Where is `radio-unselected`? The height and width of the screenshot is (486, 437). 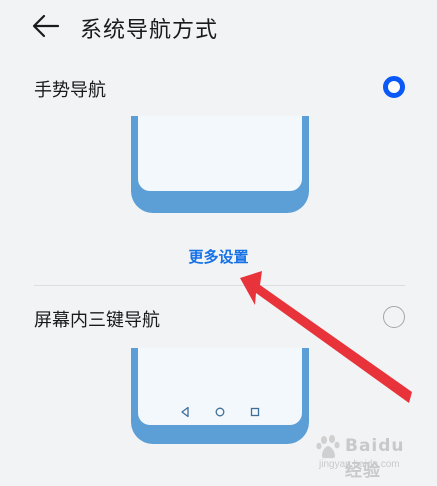 radio-unselected is located at coordinates (394, 317).